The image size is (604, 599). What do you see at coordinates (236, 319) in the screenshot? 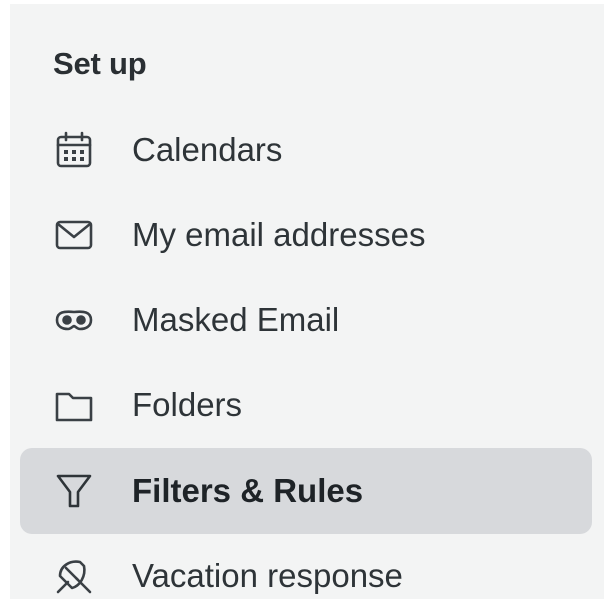
I see `sidebar-item-label: Masked Email` at bounding box center [236, 319].